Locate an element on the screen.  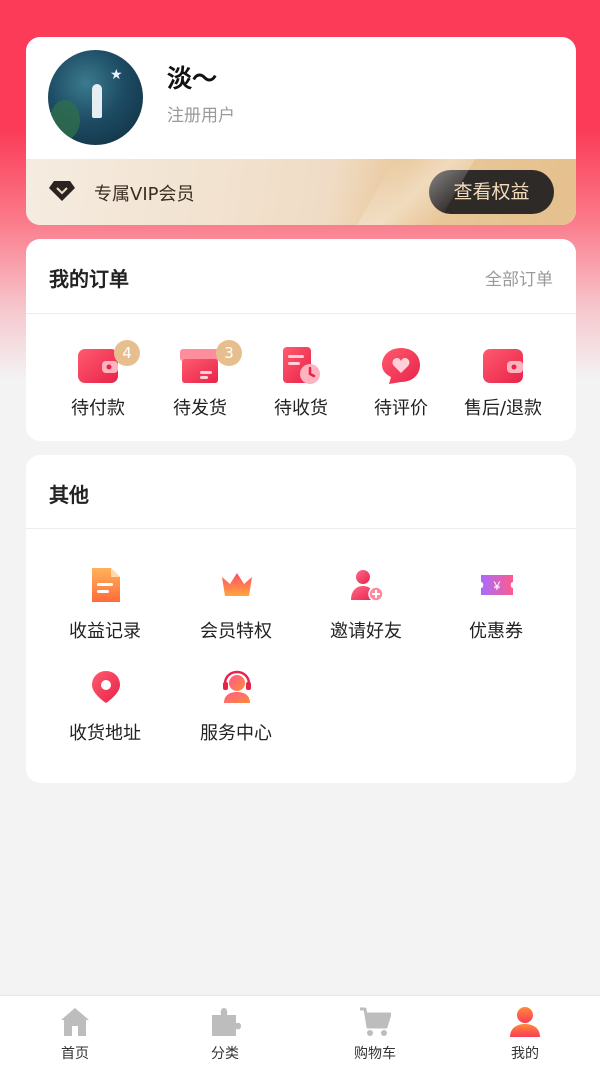
service-member-privileges: 会员特权 is located at coordinates (236, 608).